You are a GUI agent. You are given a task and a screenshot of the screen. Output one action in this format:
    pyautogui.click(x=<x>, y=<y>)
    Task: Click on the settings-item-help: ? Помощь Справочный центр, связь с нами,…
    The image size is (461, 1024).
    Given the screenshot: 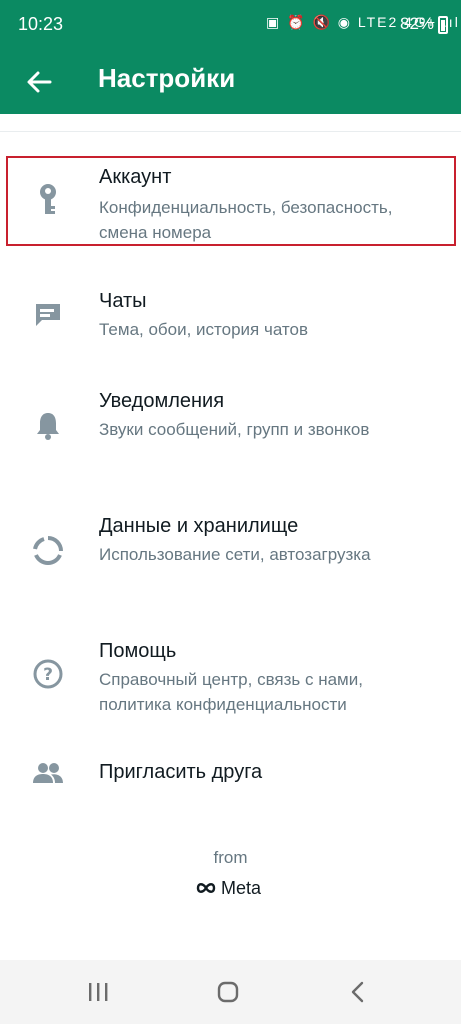 What is the action you would take?
    pyautogui.click(x=230, y=675)
    